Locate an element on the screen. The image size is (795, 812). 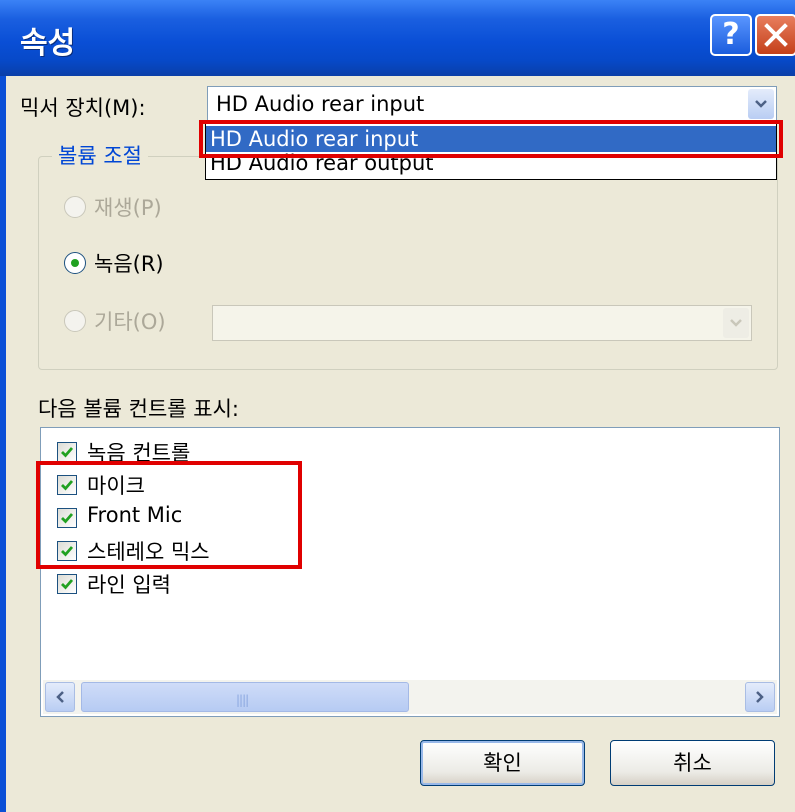
scroll-left-button is located at coordinates (60, 697).